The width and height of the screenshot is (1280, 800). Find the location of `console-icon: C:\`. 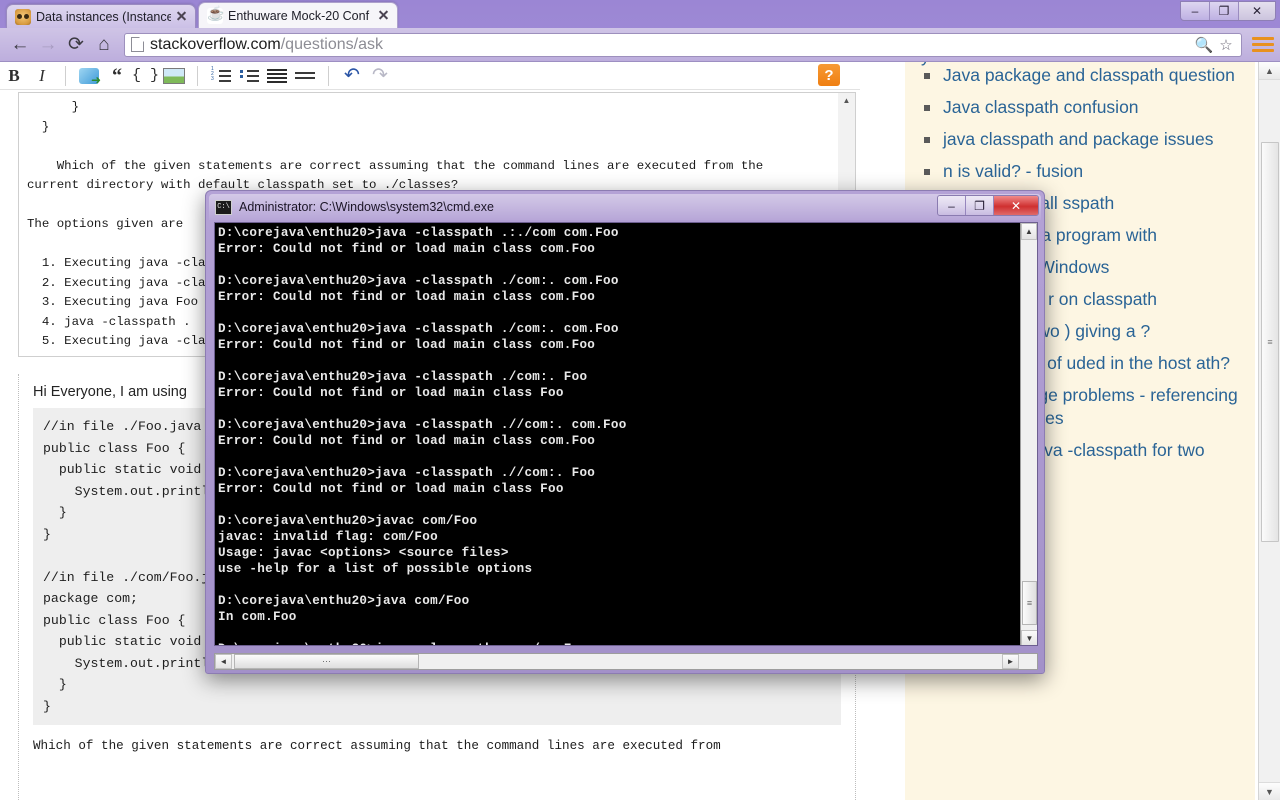

console-icon: C:\ is located at coordinates (223, 207).